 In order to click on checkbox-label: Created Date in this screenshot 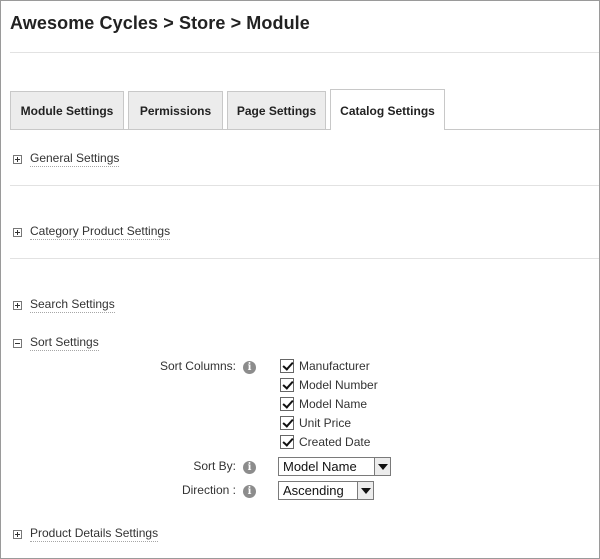, I will do `click(335, 442)`.